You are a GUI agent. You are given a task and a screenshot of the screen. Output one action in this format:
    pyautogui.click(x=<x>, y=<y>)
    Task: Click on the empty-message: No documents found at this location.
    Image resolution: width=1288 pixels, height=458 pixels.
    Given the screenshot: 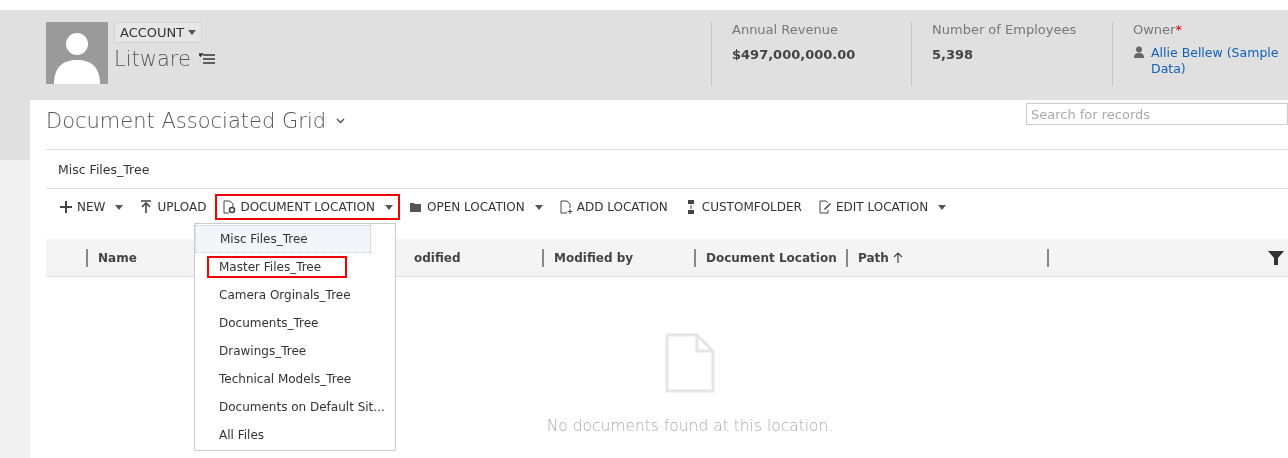 What is the action you would take?
    pyautogui.click(x=690, y=426)
    